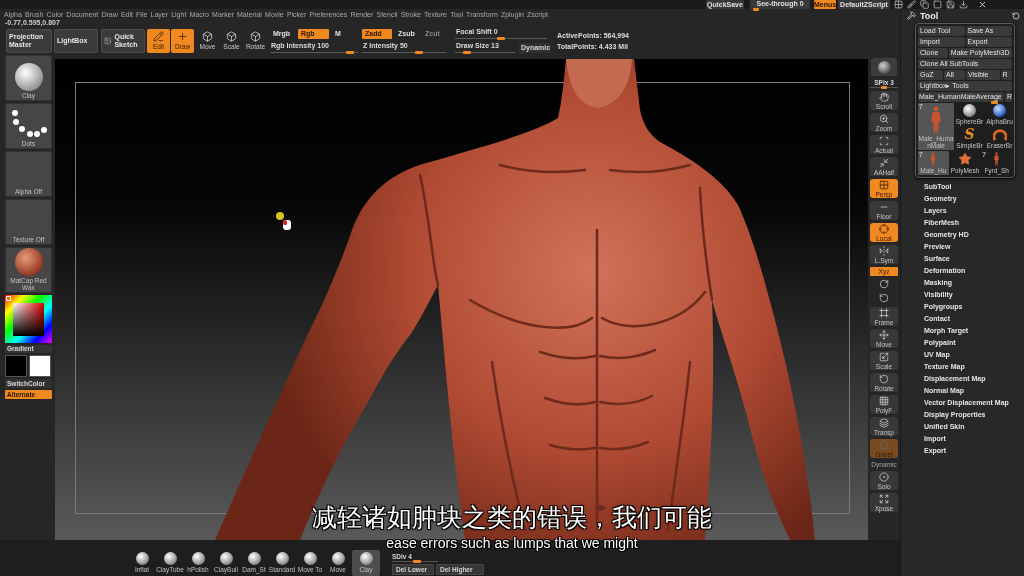 This screenshot has height=576, width=1024. I want to click on dot-stroke-icon, so click(28, 124).